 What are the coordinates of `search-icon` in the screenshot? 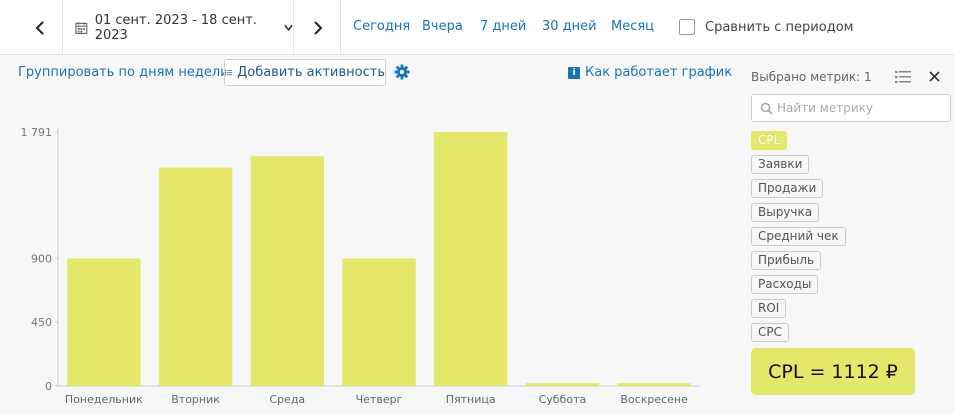 It's located at (766, 108).